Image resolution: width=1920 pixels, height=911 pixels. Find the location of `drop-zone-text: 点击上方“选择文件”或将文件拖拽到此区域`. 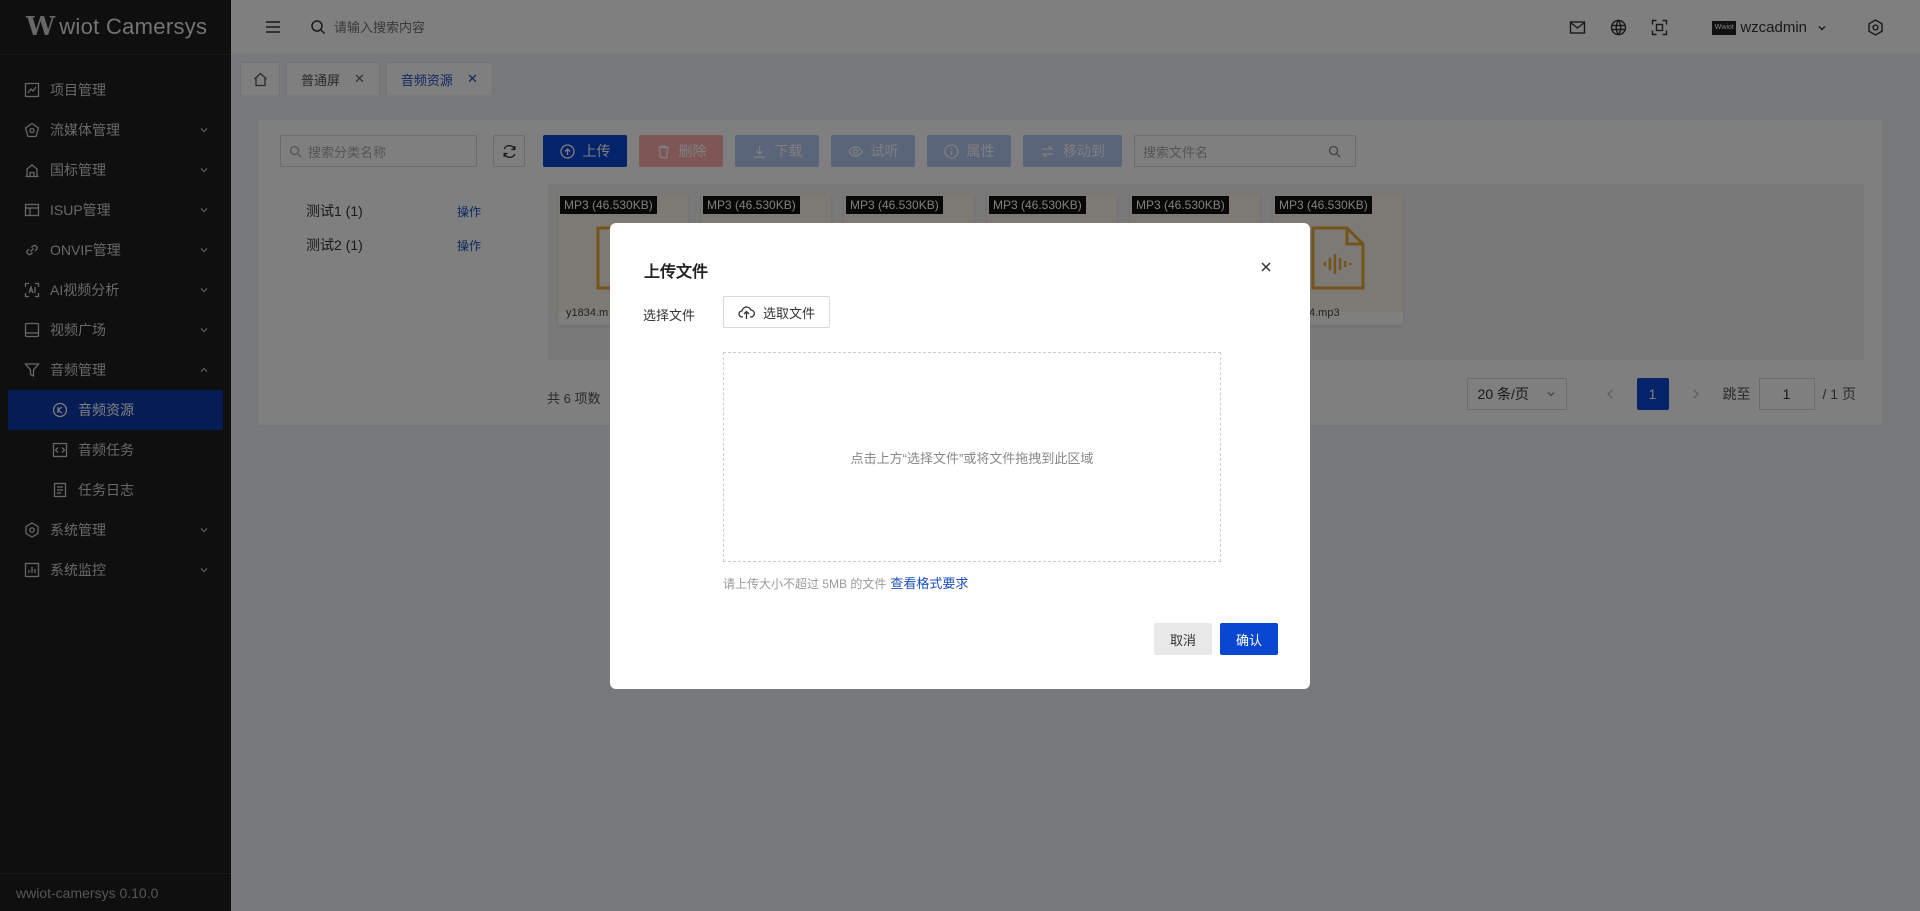

drop-zone-text: 点击上方“选择文件”或将文件拖拽到此区域 is located at coordinates (972, 458).